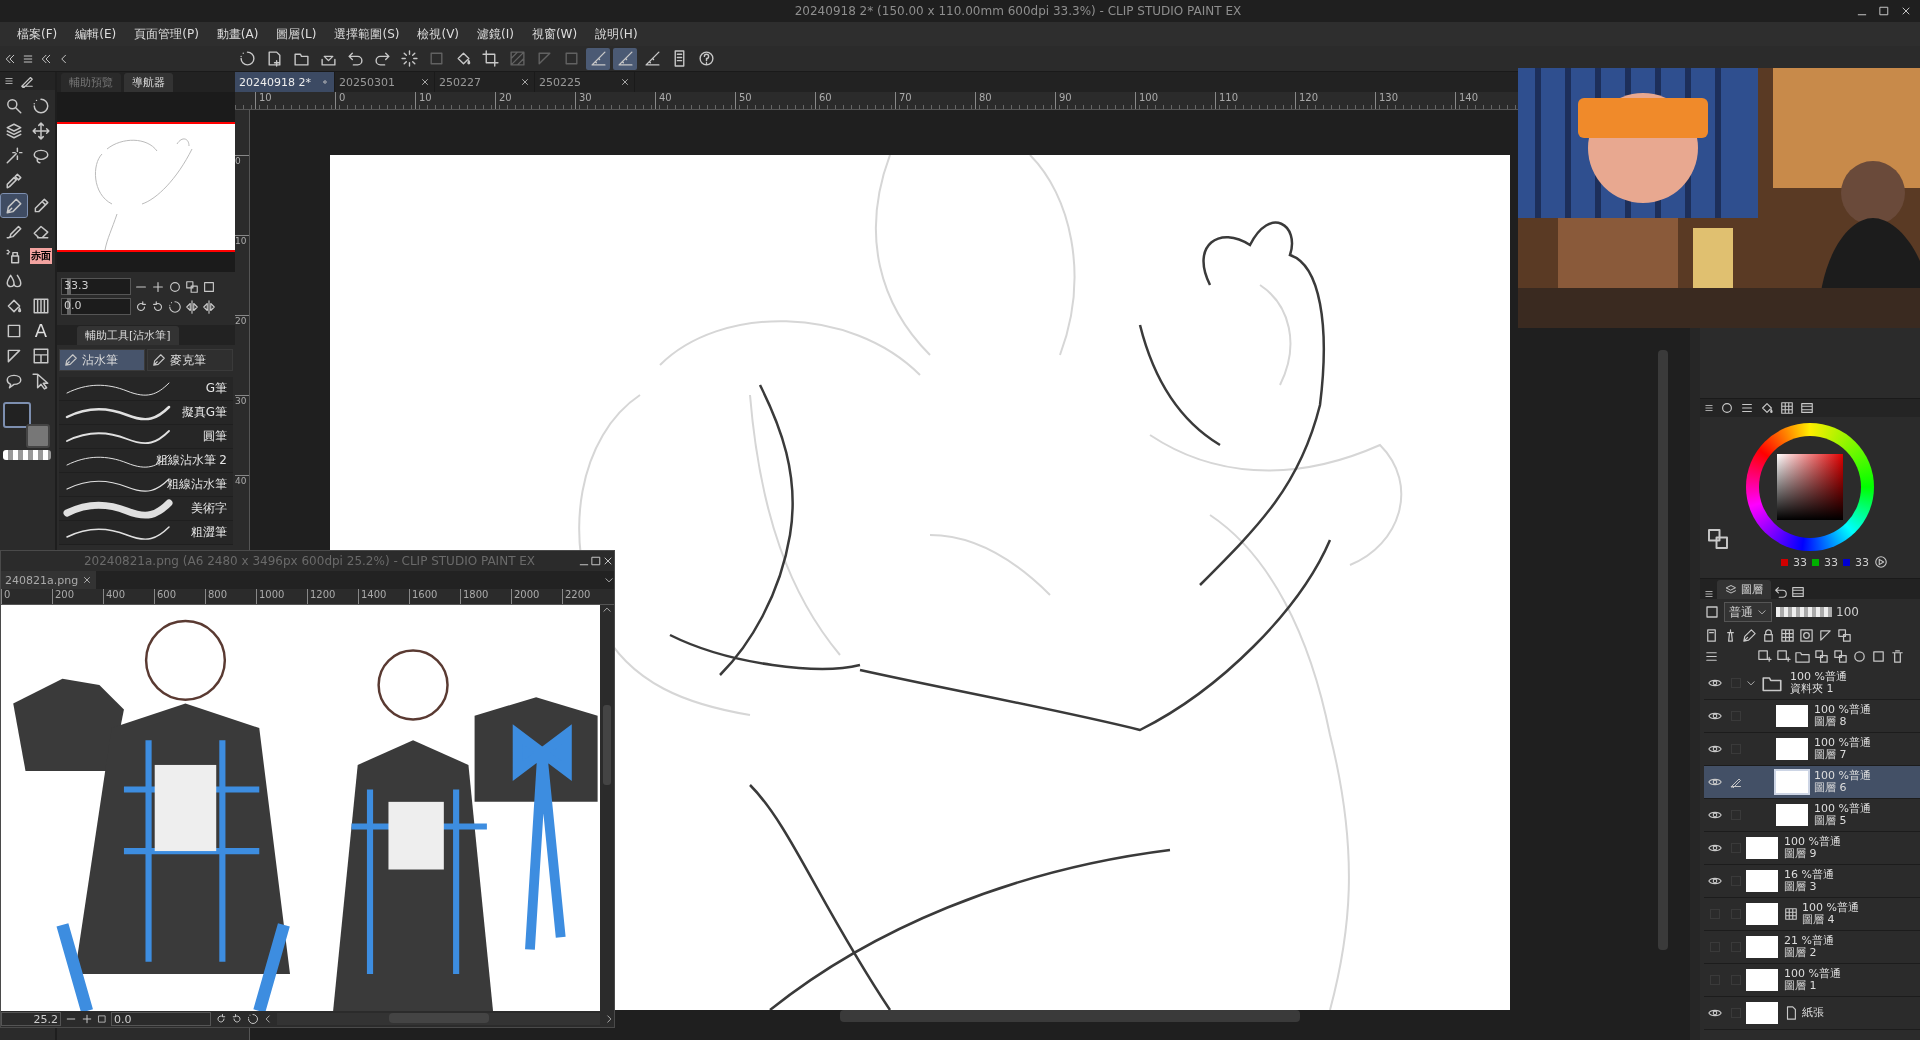  Describe the element at coordinates (598, 58) in the screenshot. I see `ruler-snap-button` at that location.